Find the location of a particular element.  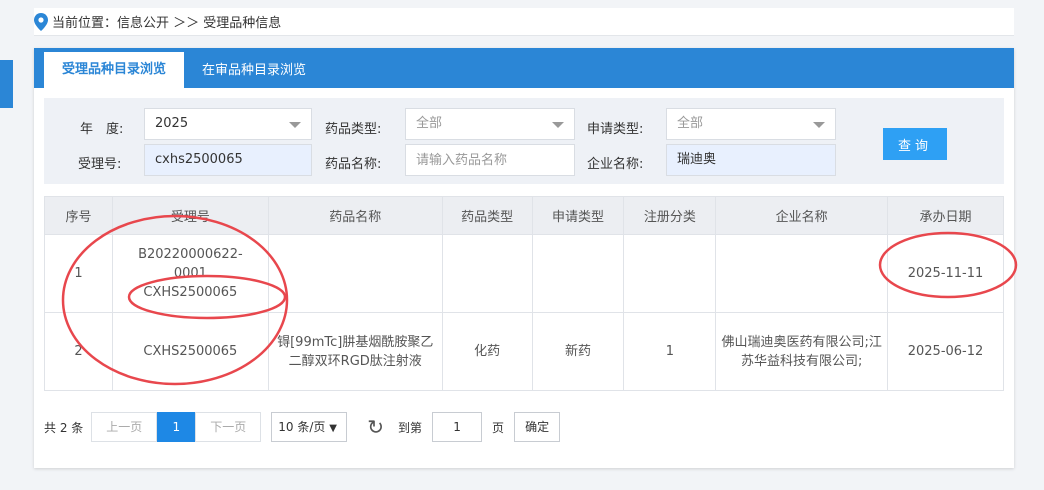

col-header-apply-type: 申请类型 is located at coordinates (578, 215).